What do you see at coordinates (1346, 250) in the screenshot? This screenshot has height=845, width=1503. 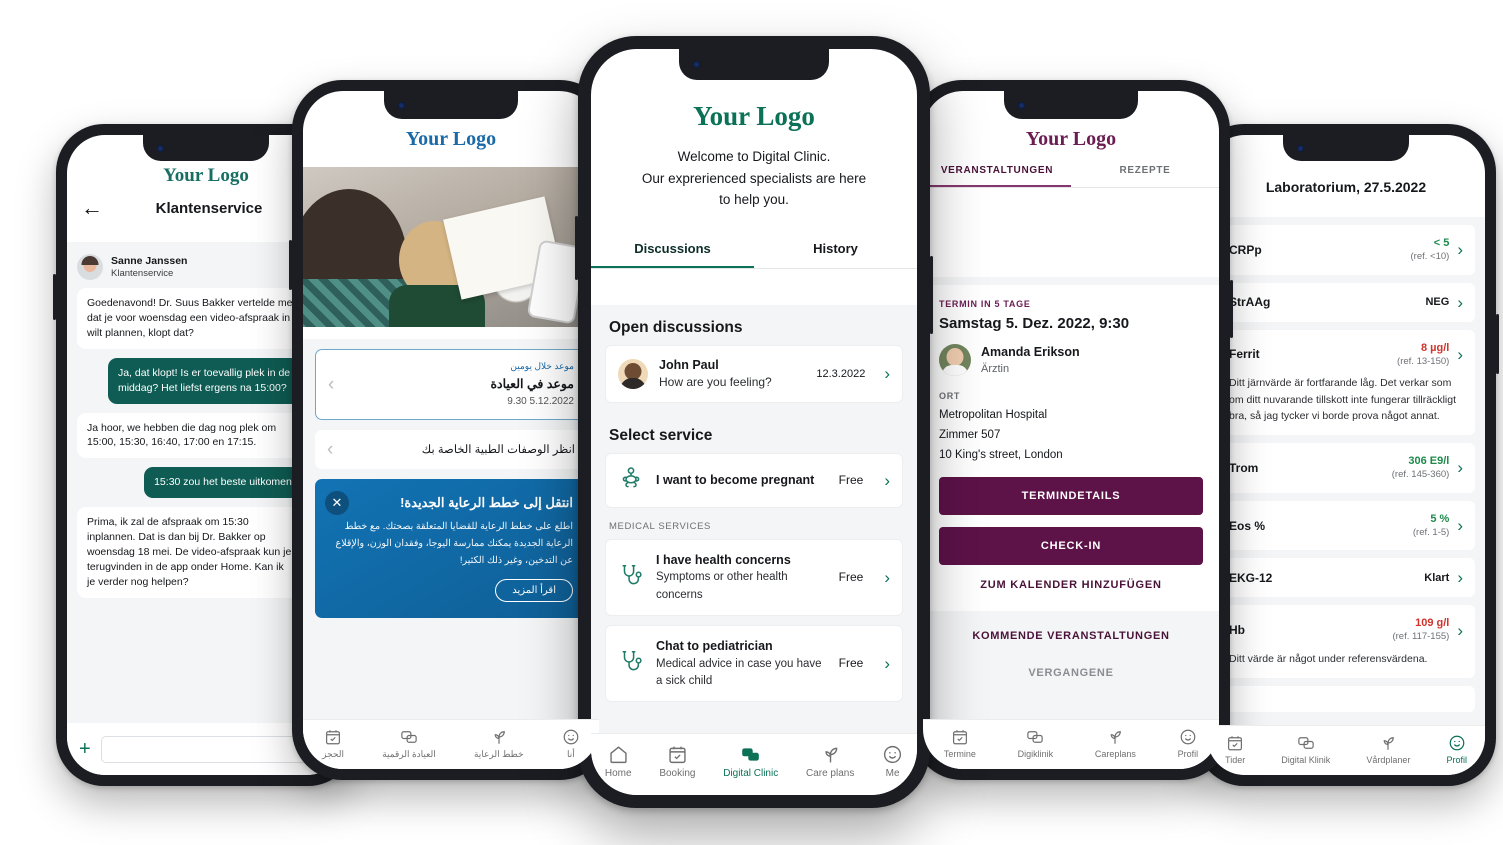 I see `lab-result-row: CRPp < 5 (ref. <10) ›` at bounding box center [1346, 250].